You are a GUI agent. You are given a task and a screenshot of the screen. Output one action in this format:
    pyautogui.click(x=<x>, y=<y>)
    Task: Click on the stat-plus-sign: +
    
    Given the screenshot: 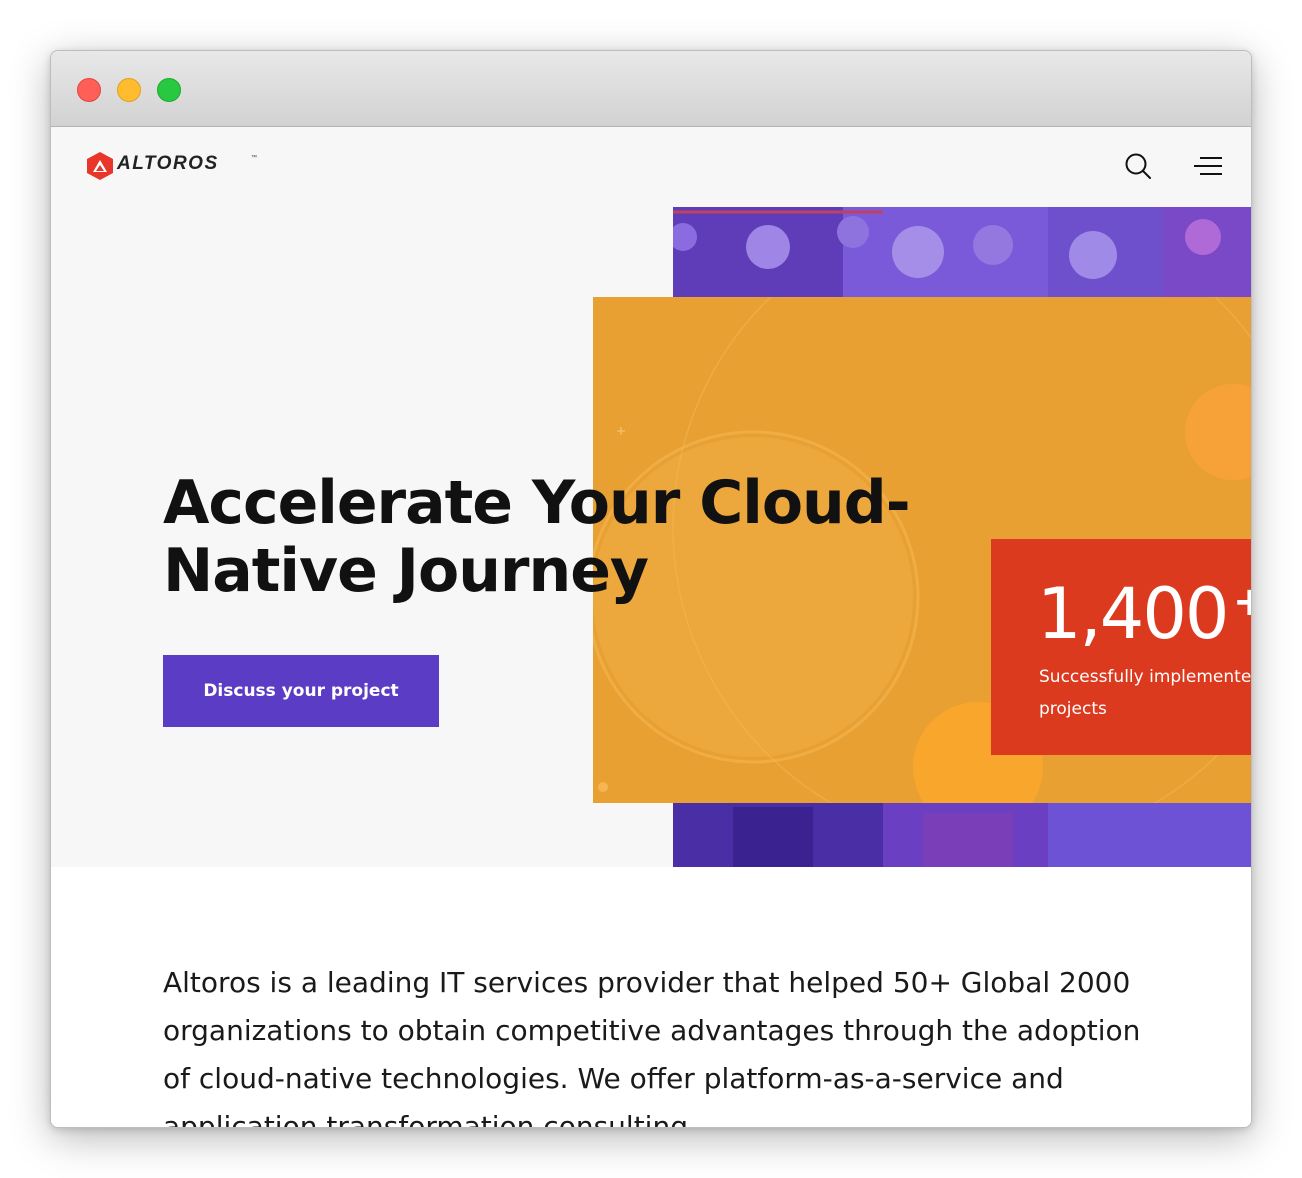 What is the action you would take?
    pyautogui.click(x=1242, y=602)
    